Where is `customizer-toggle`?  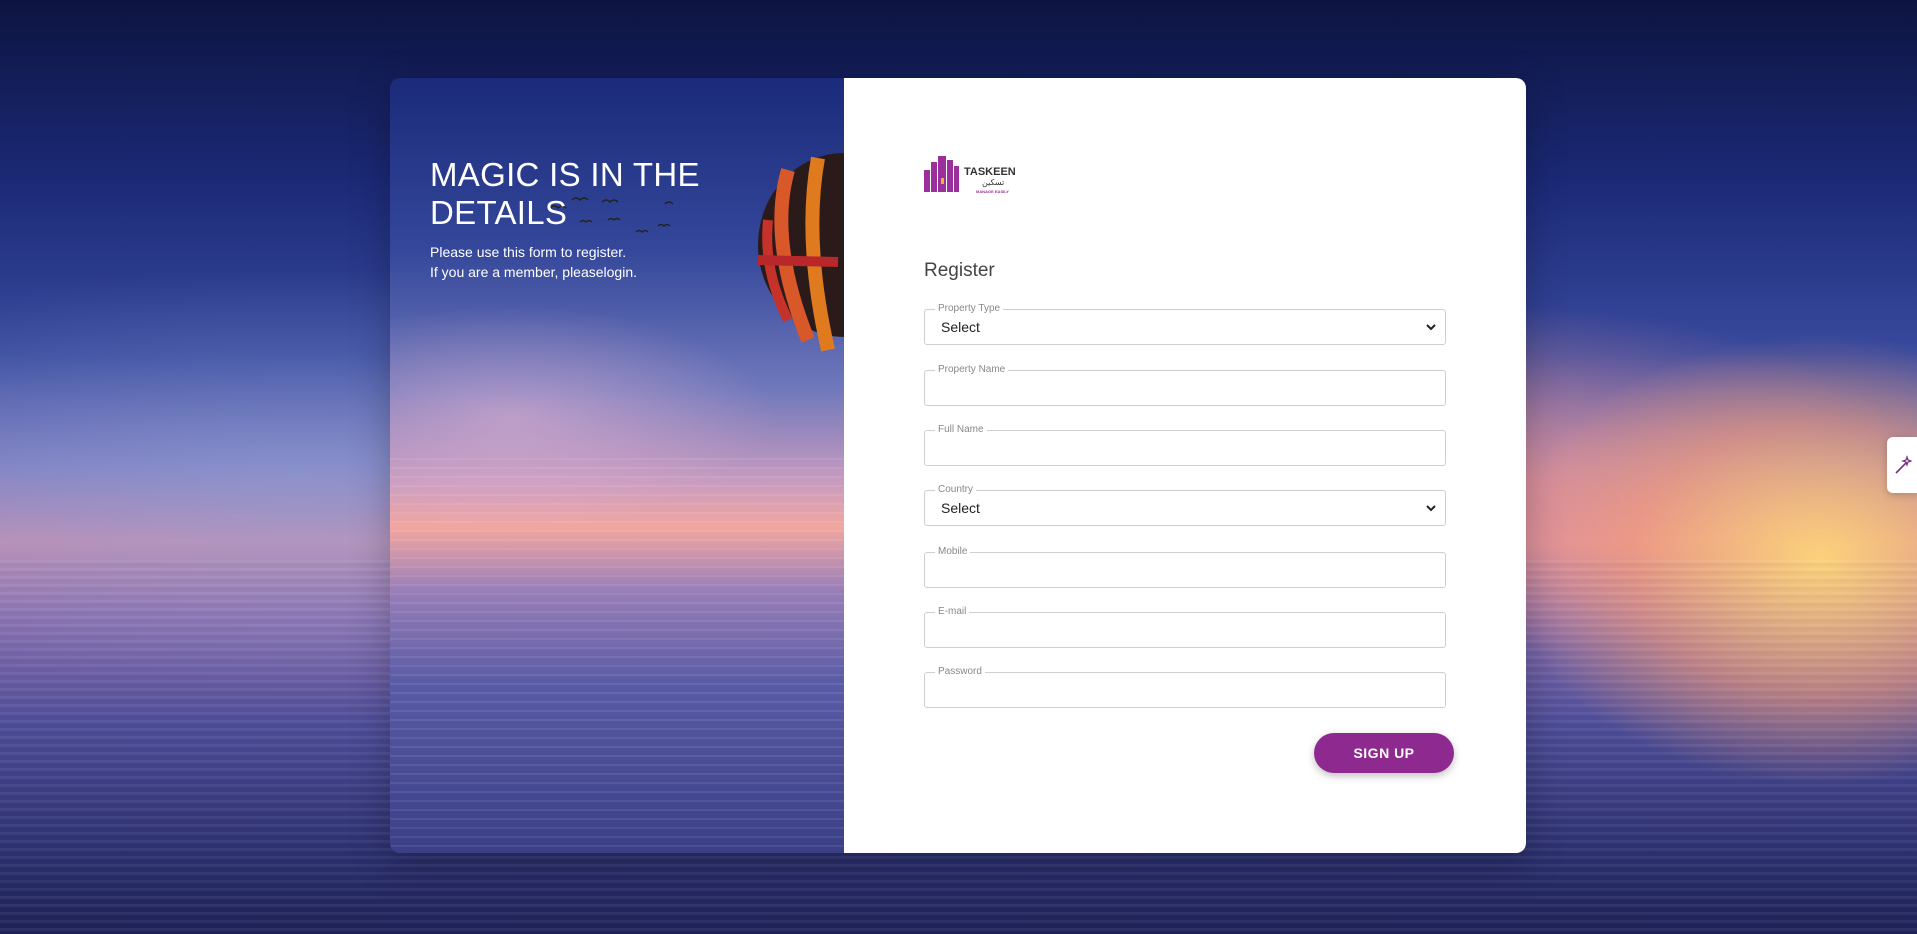
customizer-toggle is located at coordinates (1902, 465).